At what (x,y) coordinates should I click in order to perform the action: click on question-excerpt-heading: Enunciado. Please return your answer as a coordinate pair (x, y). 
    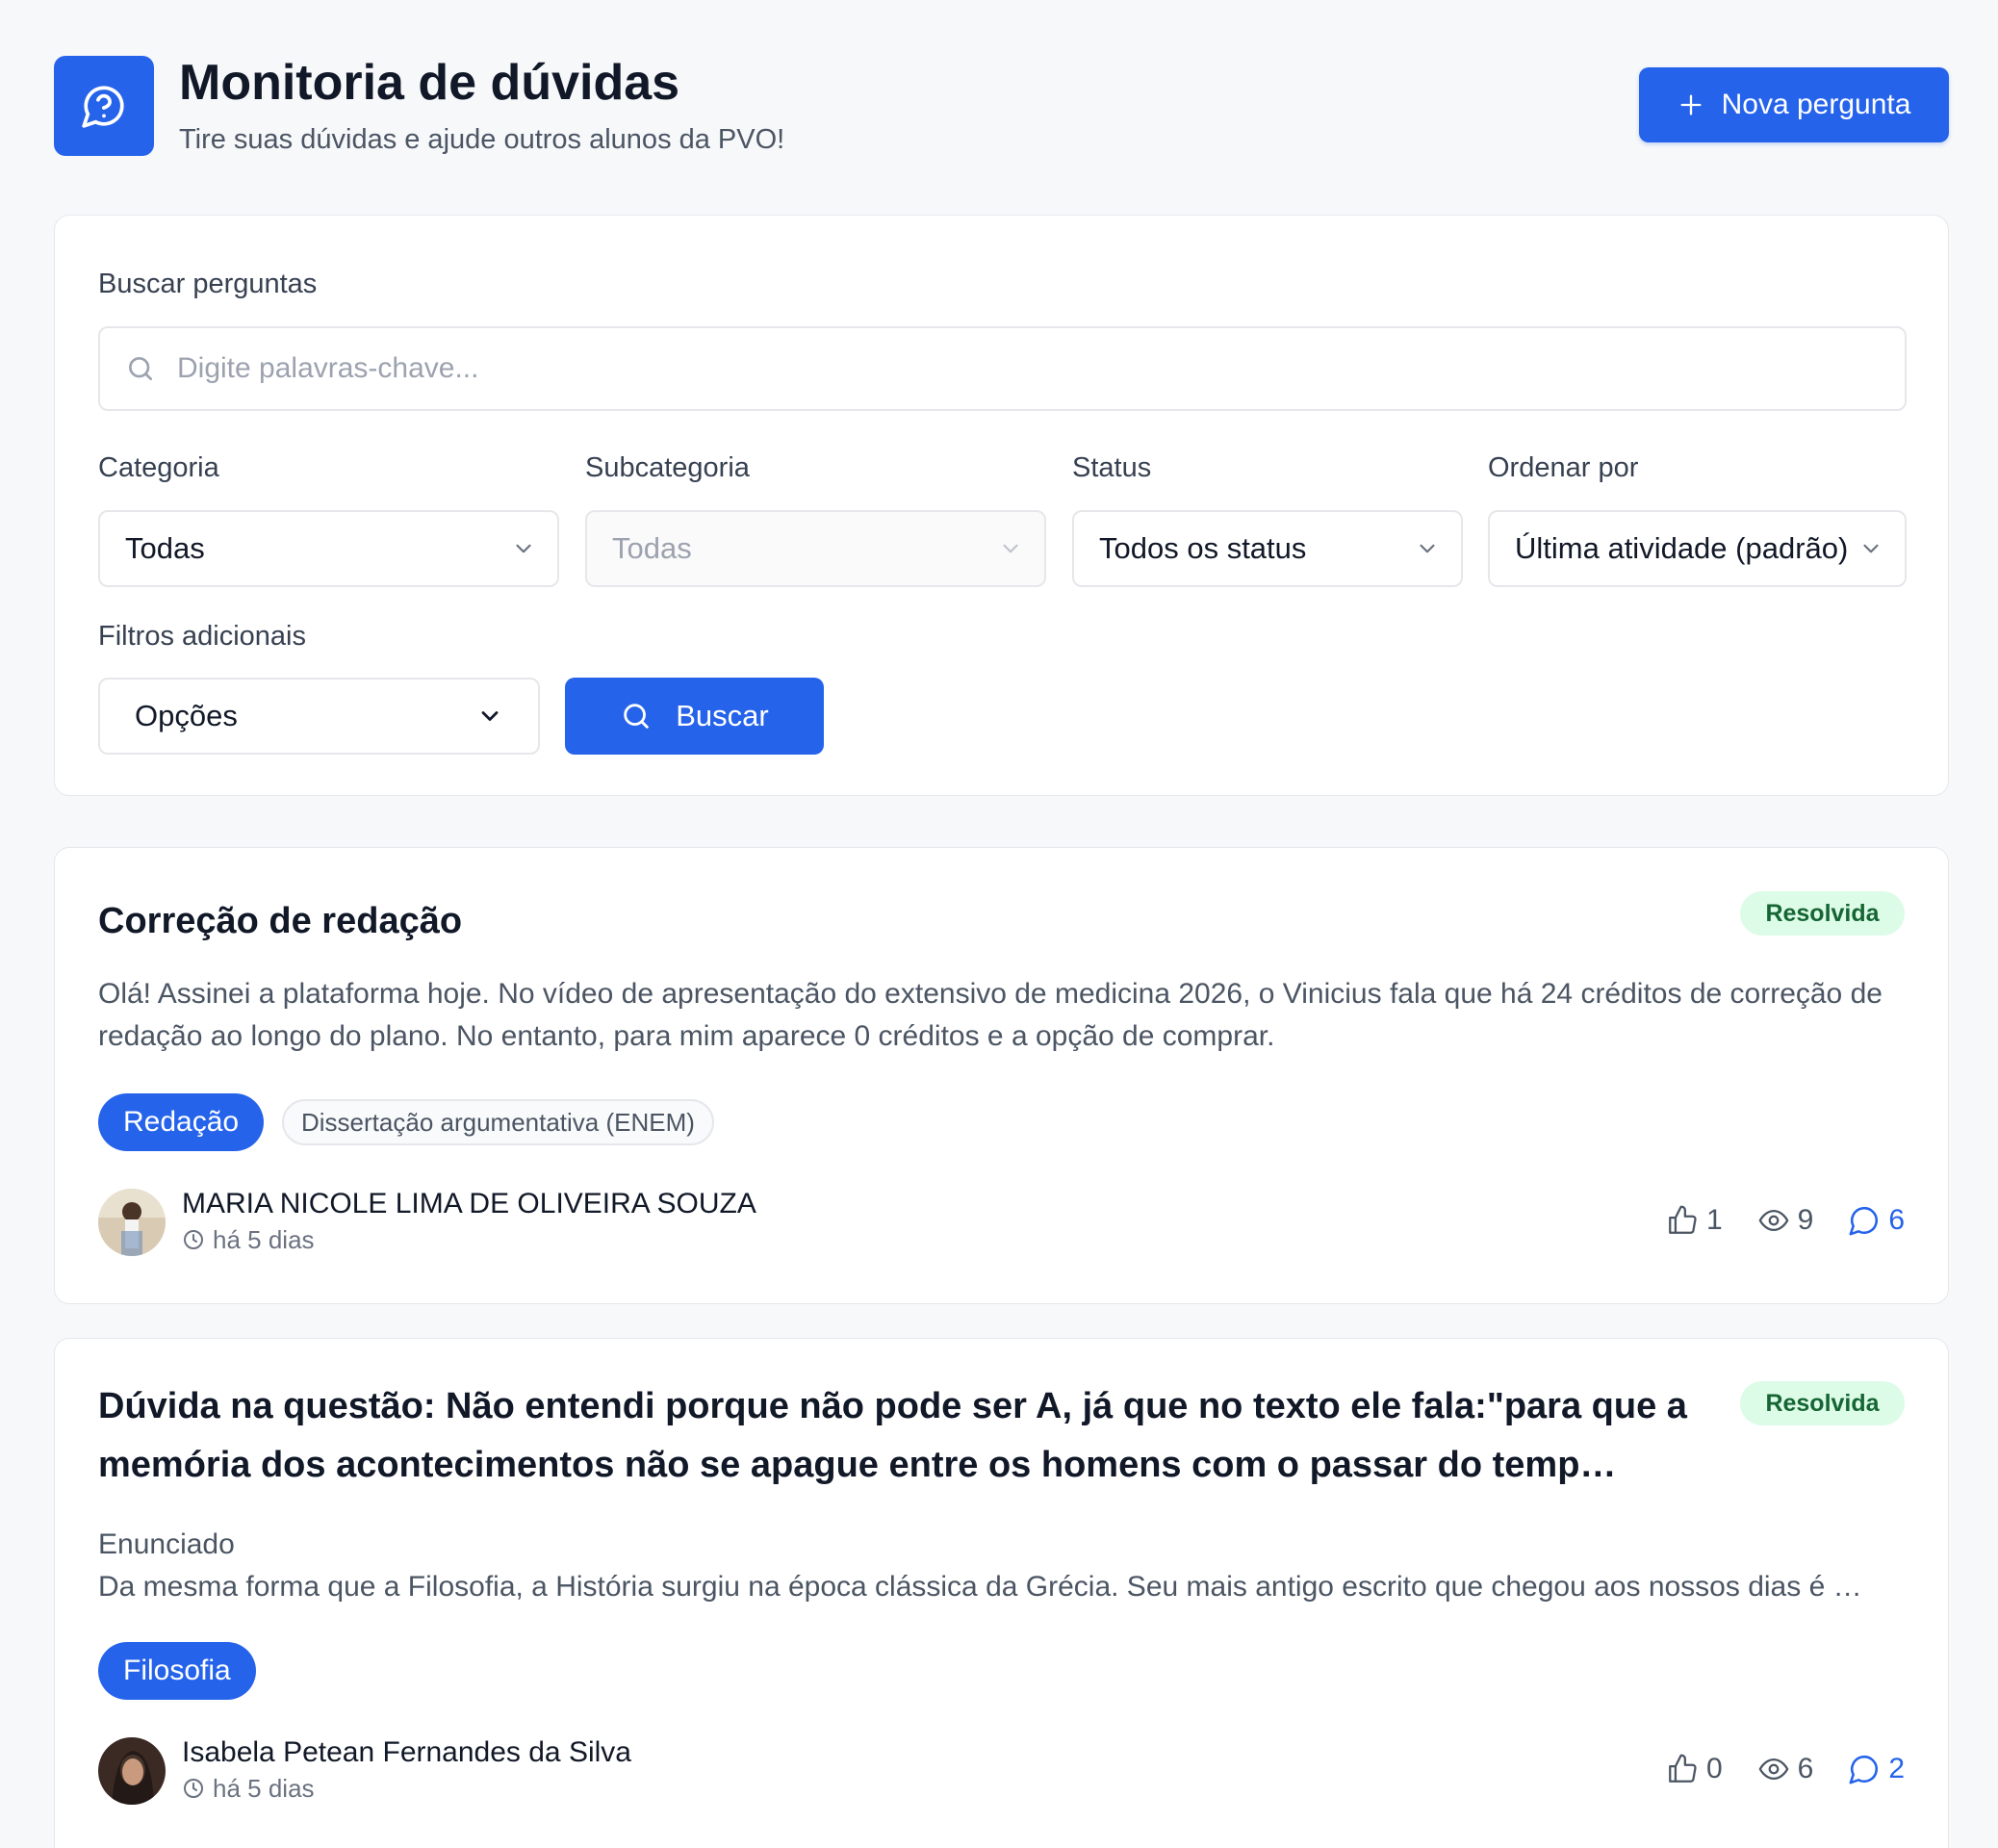
    Looking at the image, I should click on (166, 1544).